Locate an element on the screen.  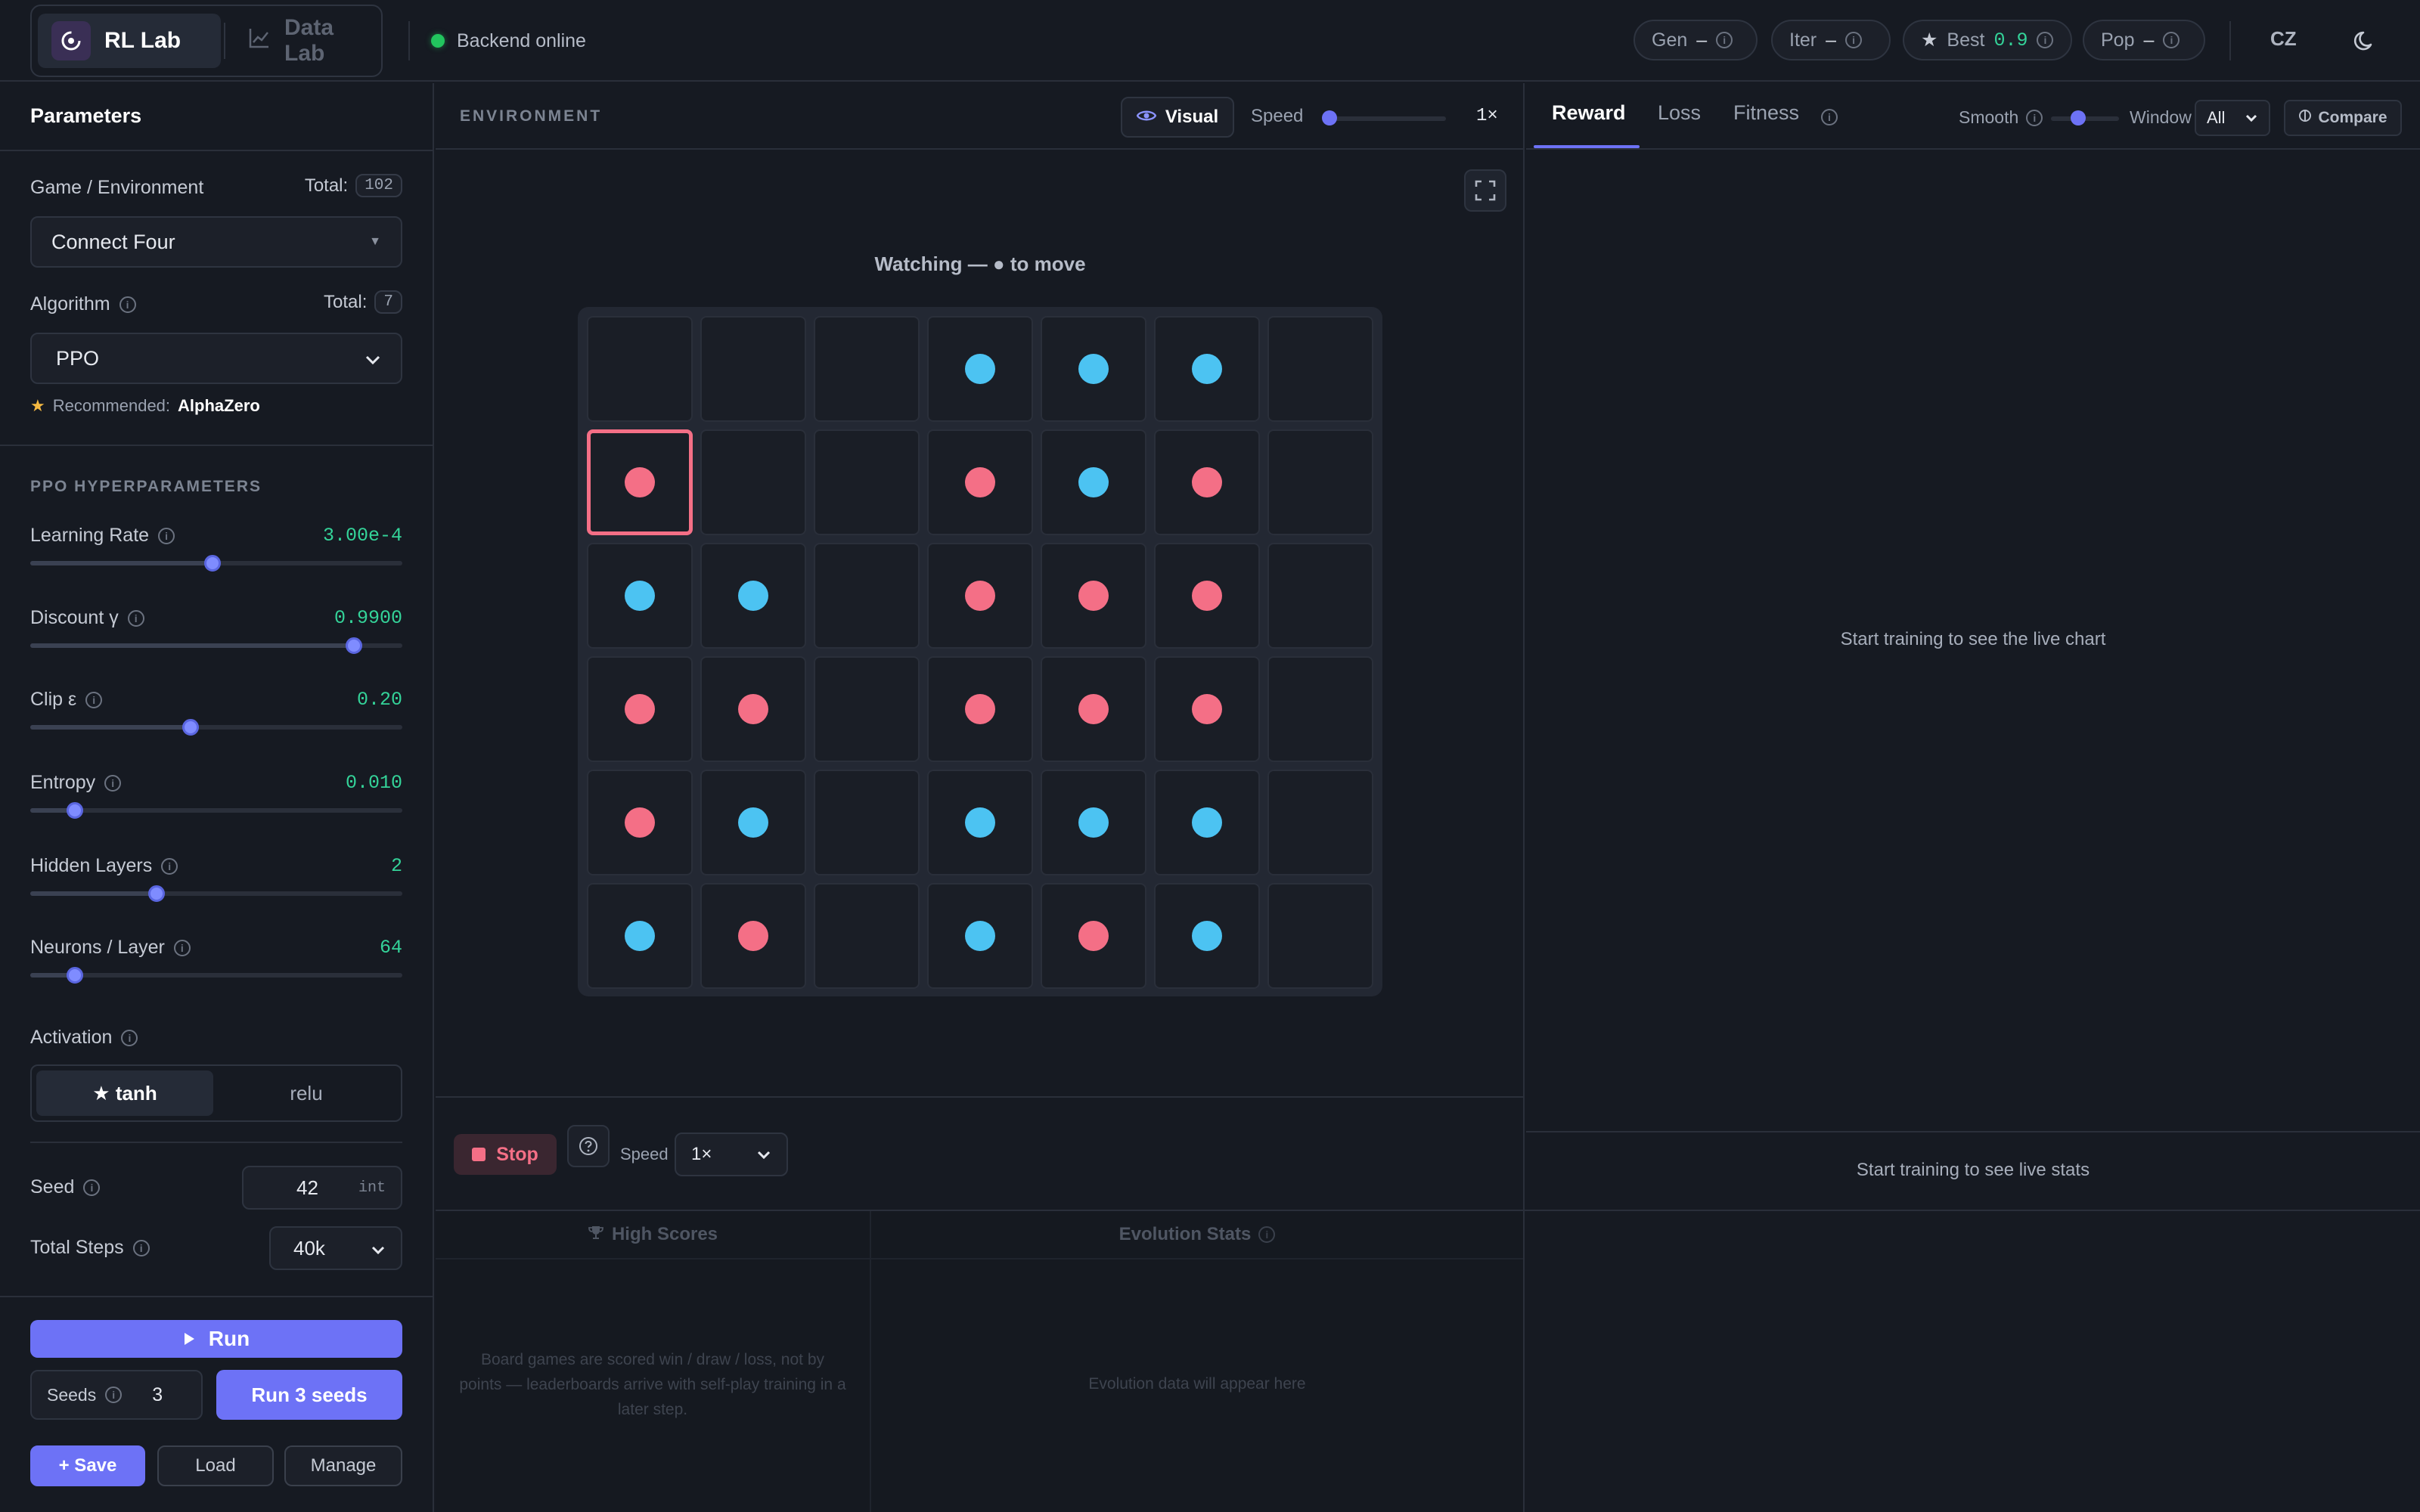
app-tab-rl-lab: RL Lab is located at coordinates (129, 41).